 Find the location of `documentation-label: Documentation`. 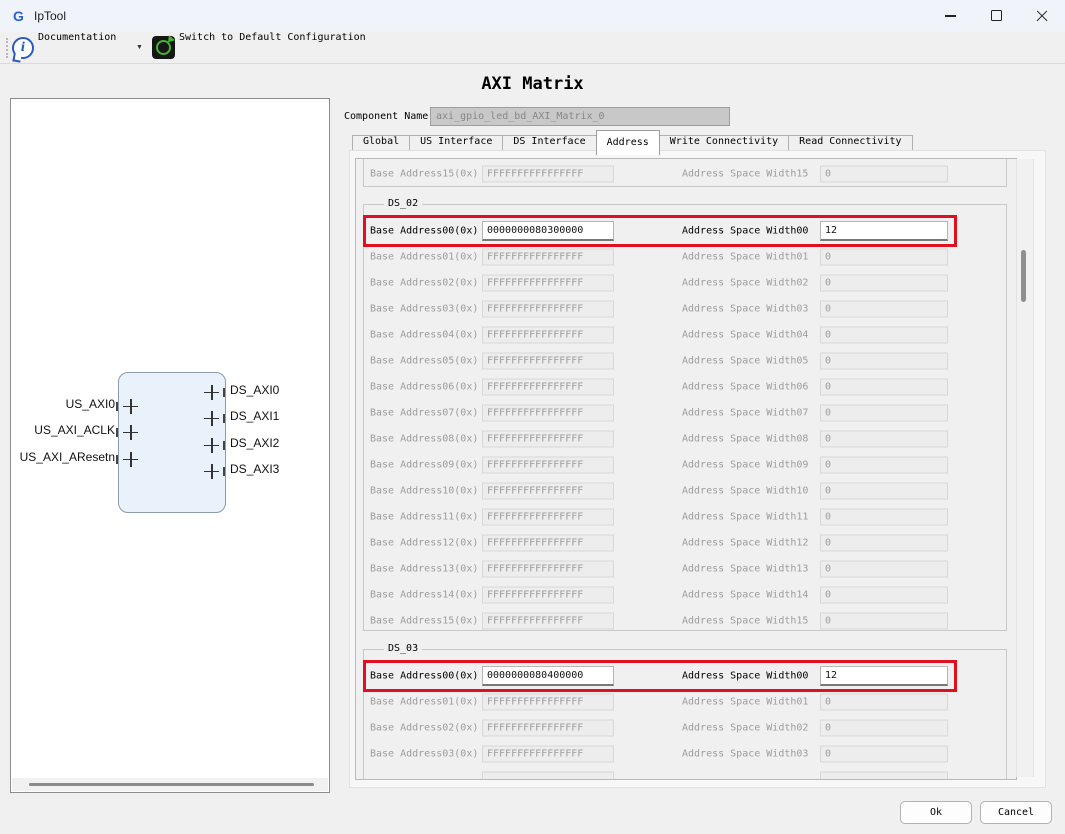

documentation-label: Documentation is located at coordinates (77, 37).